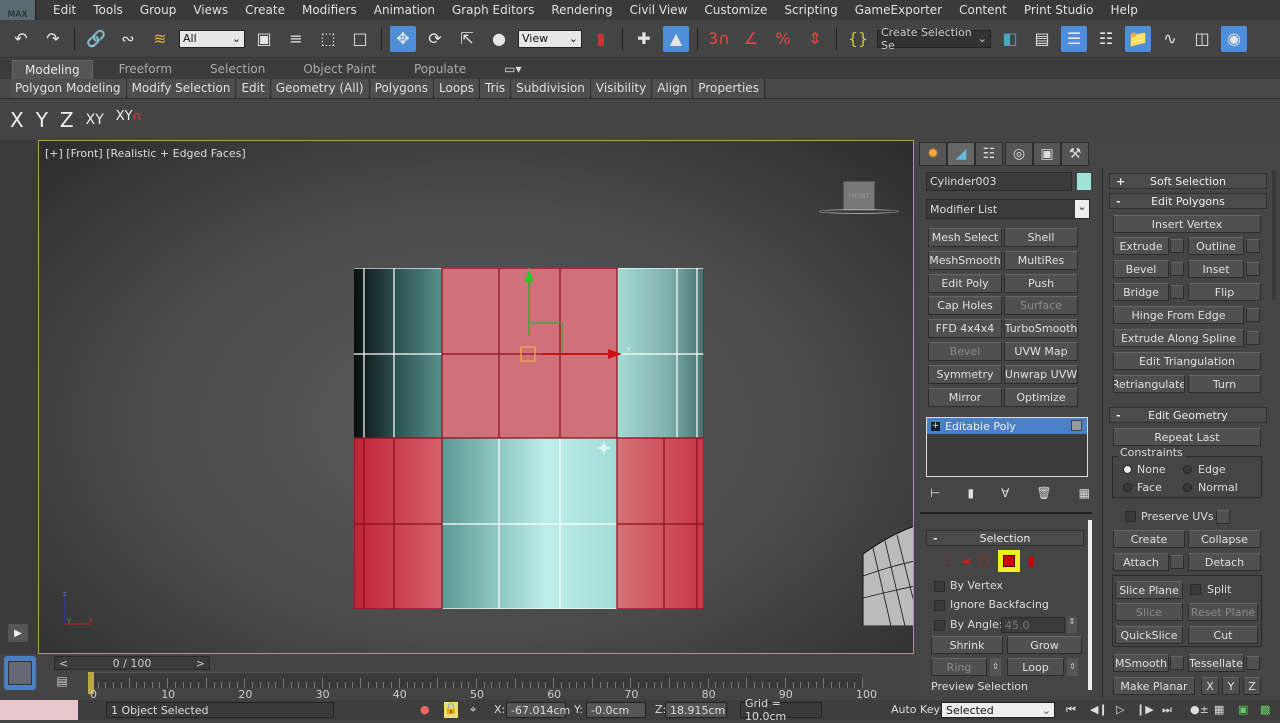 The height and width of the screenshot is (723, 1280). Describe the element at coordinates (39, 710) in the screenshot. I see `maxscript-listener` at that location.